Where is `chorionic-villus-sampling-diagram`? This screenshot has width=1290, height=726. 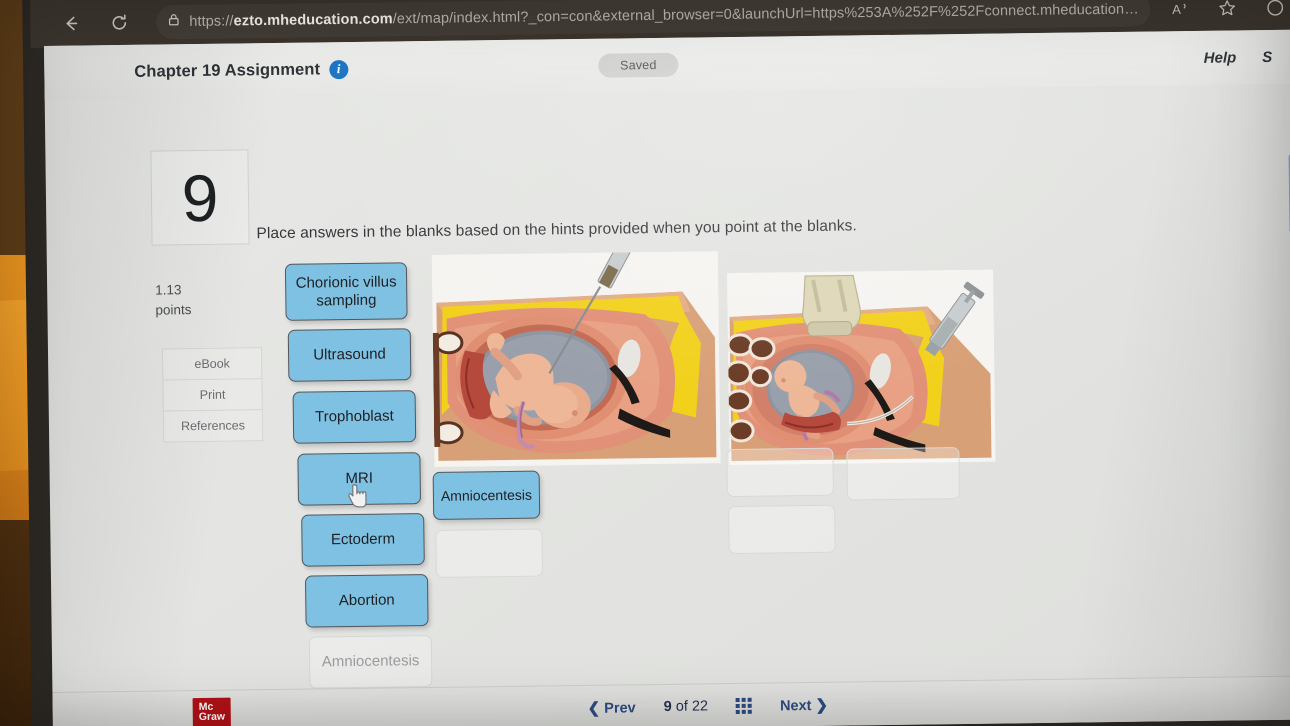 chorionic-villus-sampling-diagram is located at coordinates (861, 367).